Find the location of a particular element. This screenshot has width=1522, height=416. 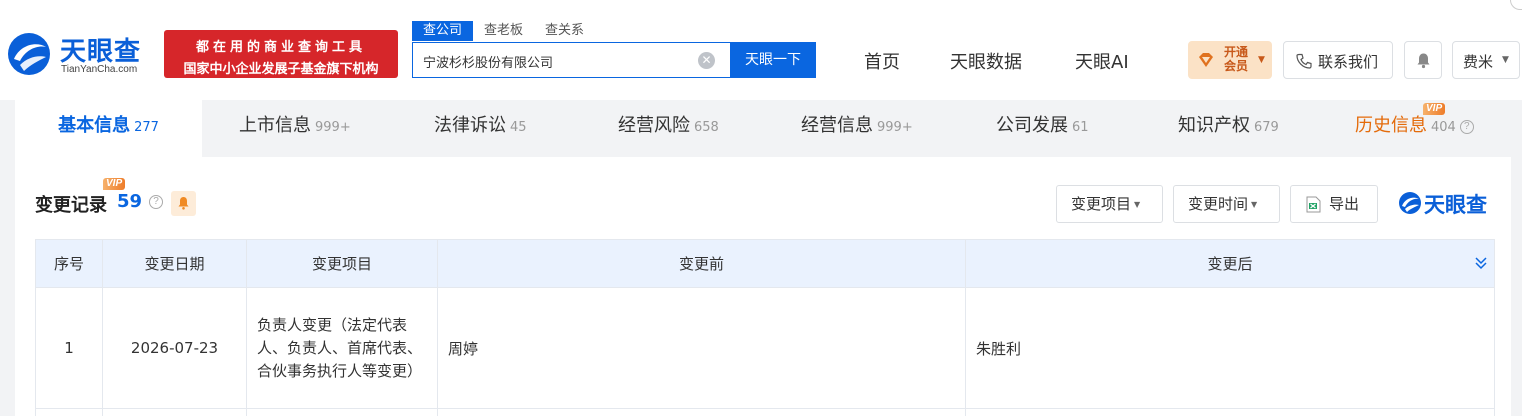

col-header-date: 变更日期 is located at coordinates (174, 263).